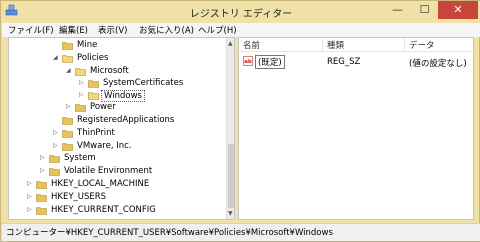  What do you see at coordinates (87, 45) in the screenshot?
I see `tree-node-label: Mine` at bounding box center [87, 45].